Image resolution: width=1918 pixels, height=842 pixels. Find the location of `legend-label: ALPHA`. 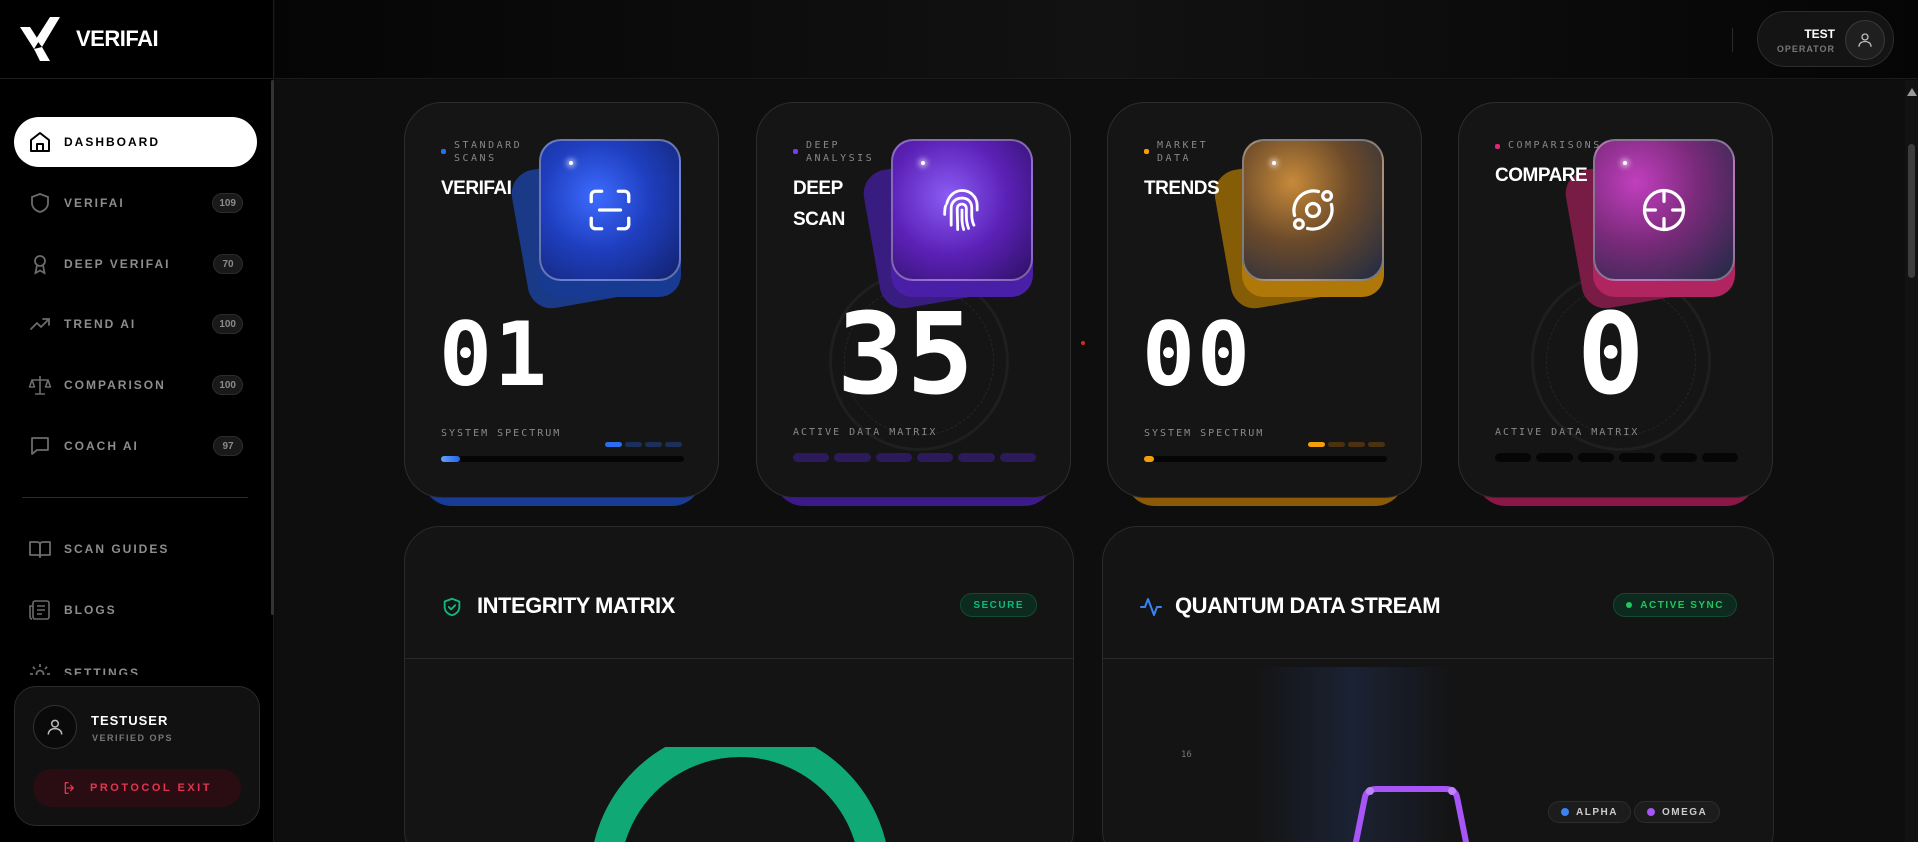

legend-label: ALPHA is located at coordinates (1597, 812).